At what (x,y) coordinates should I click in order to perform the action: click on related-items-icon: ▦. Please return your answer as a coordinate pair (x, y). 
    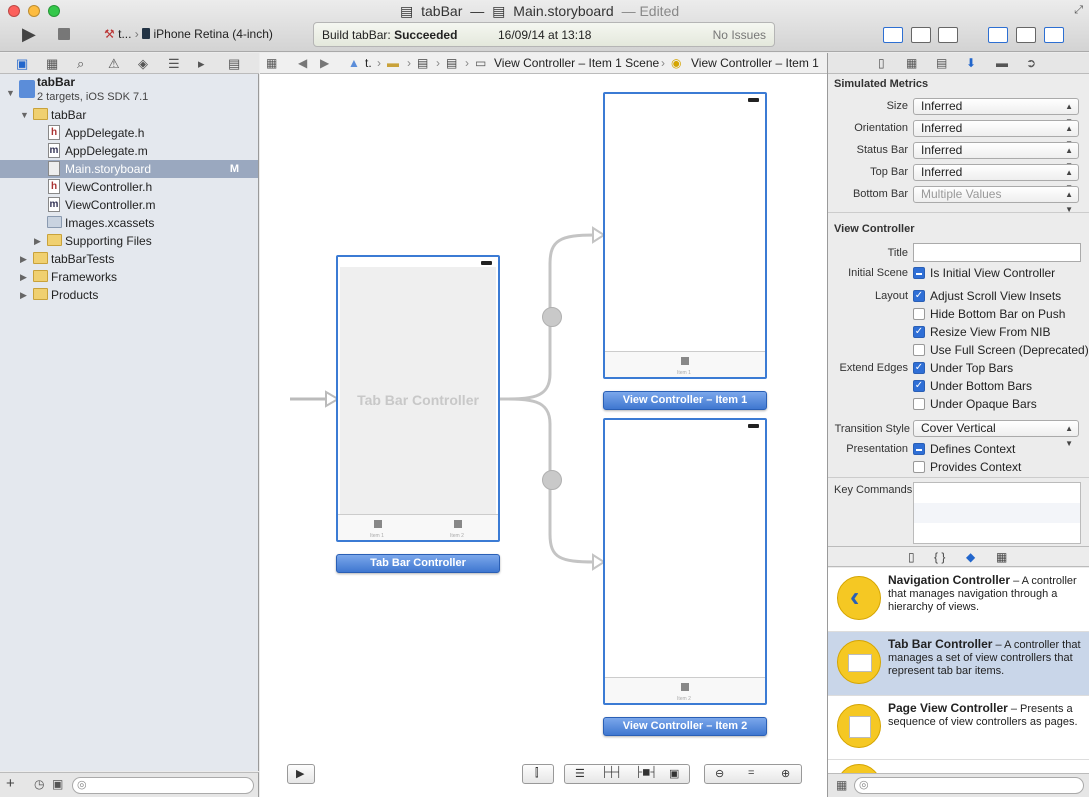
    Looking at the image, I should click on (271, 63).